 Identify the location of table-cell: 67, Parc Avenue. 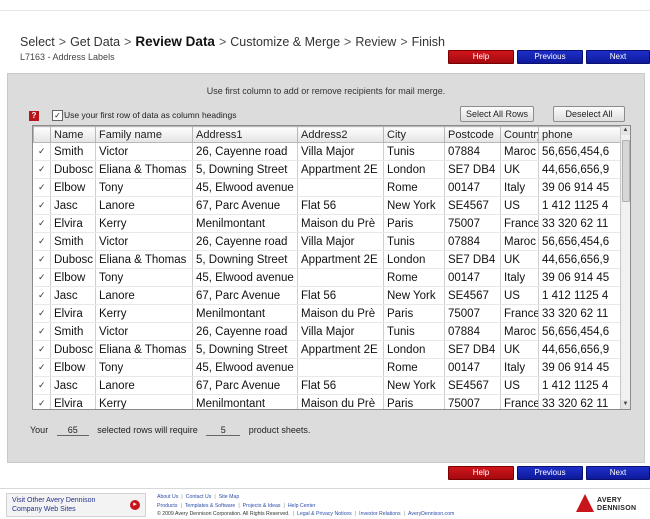
(245, 205).